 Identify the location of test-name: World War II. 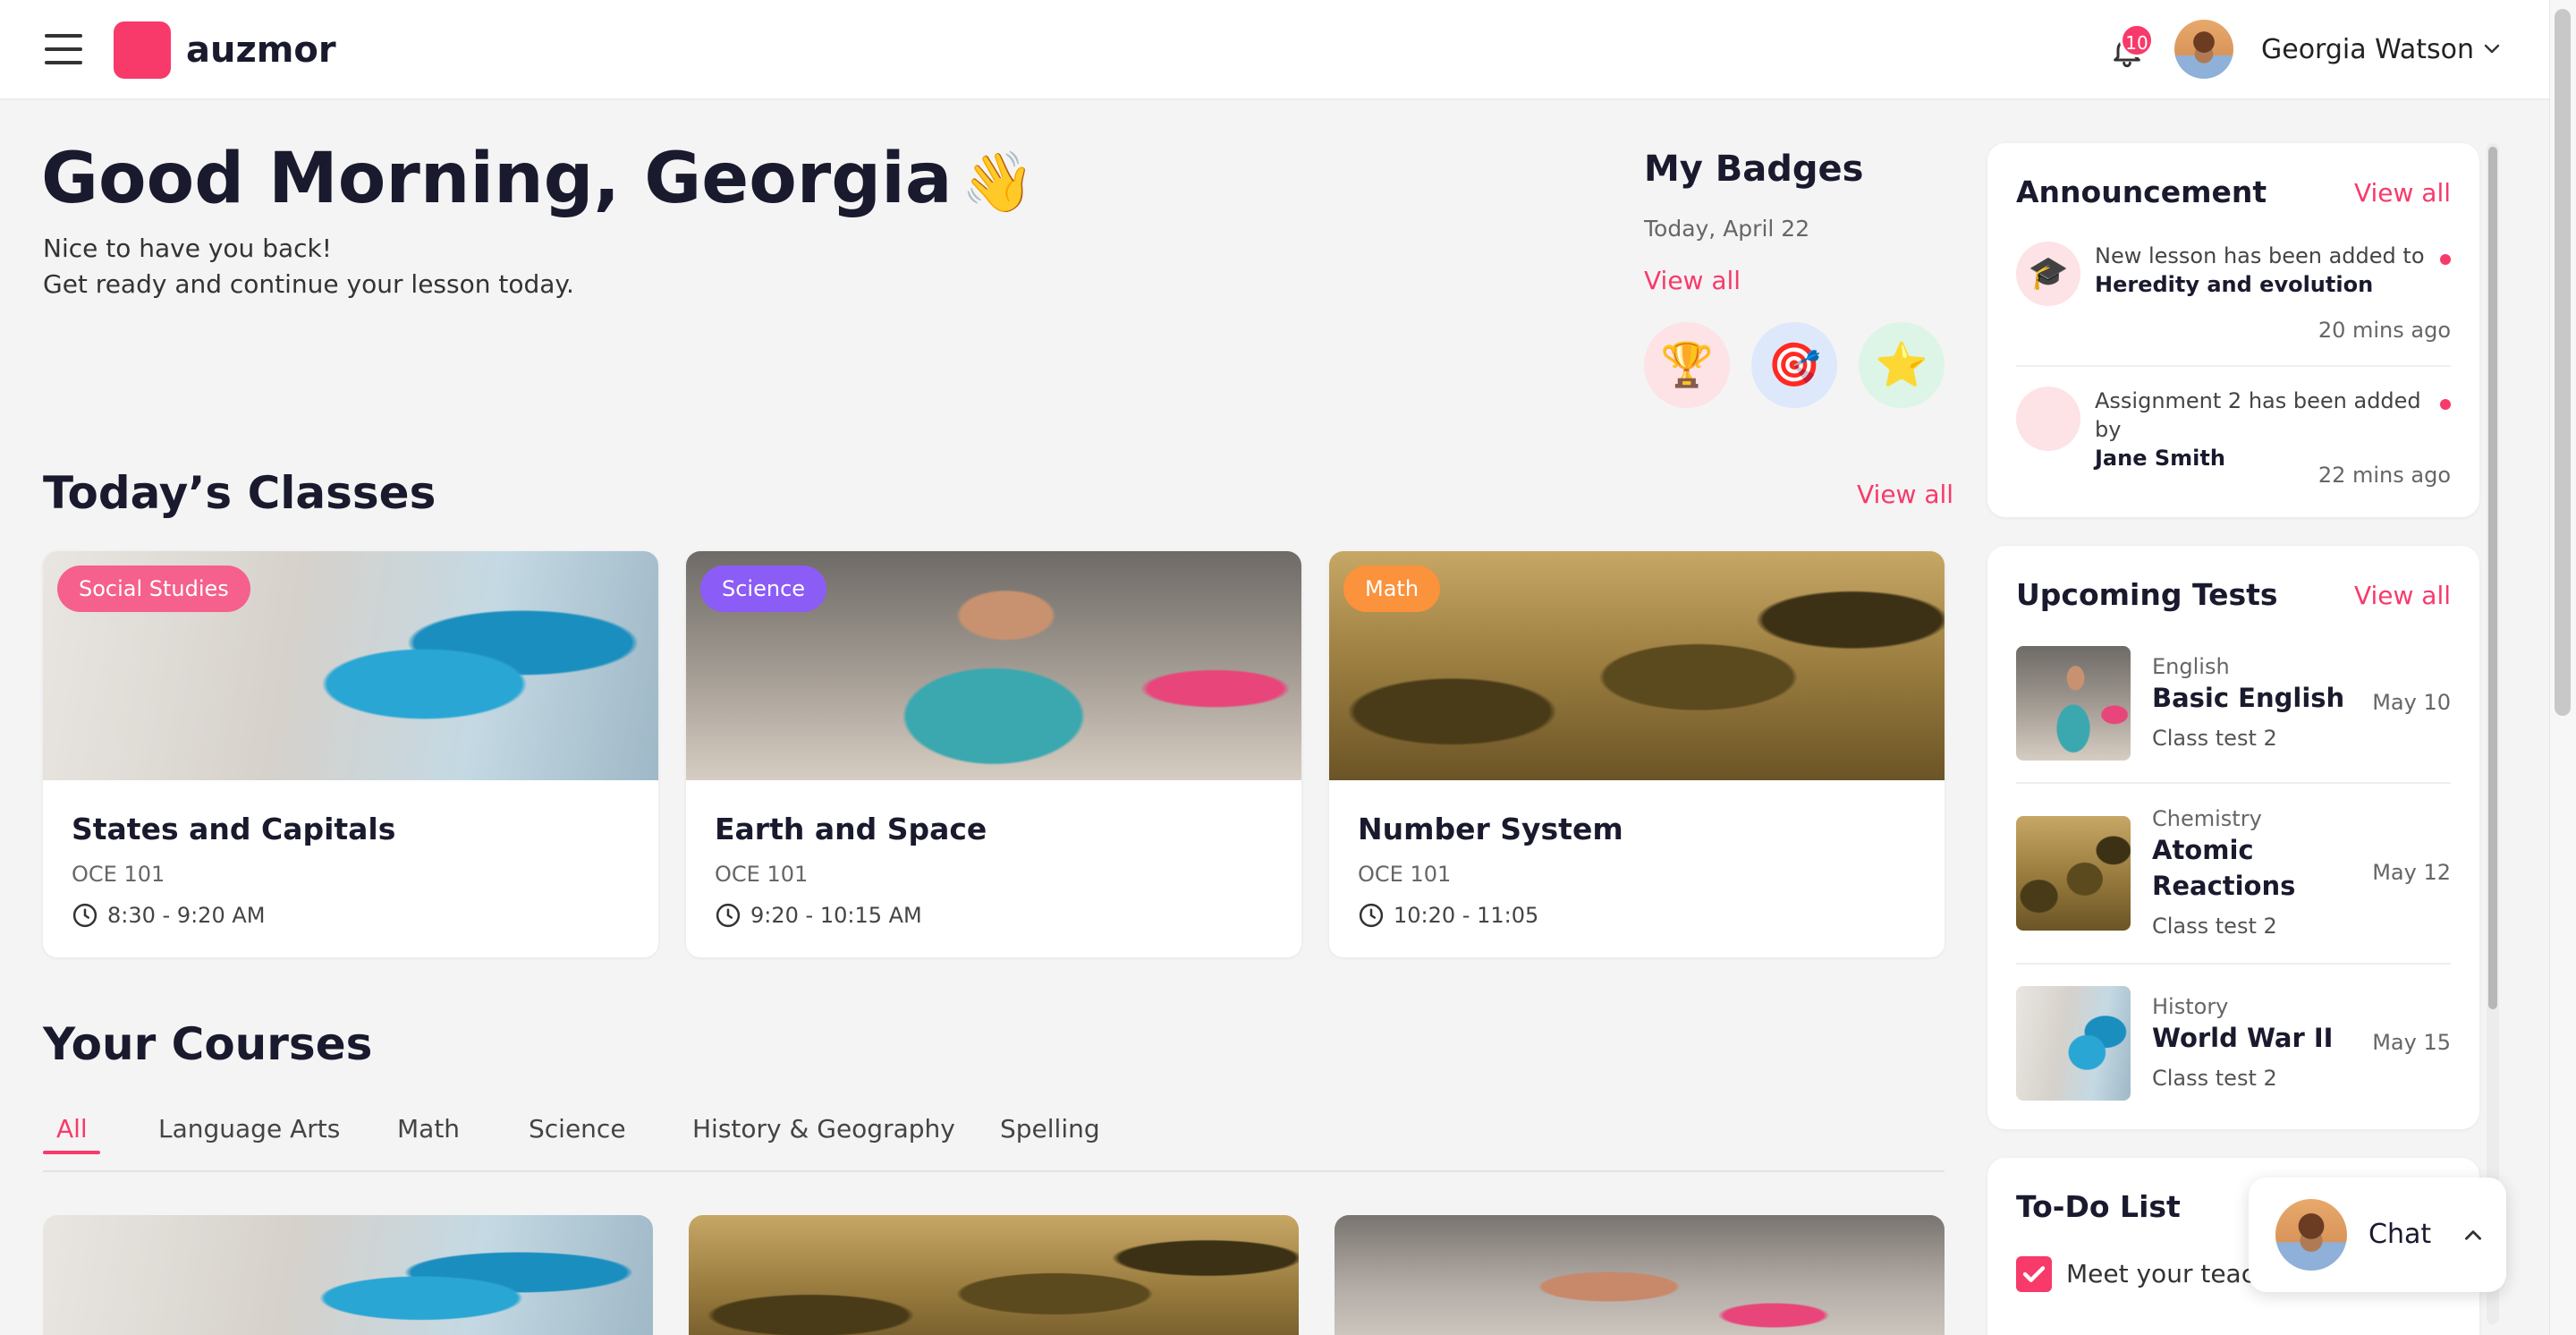
(2255, 1038).